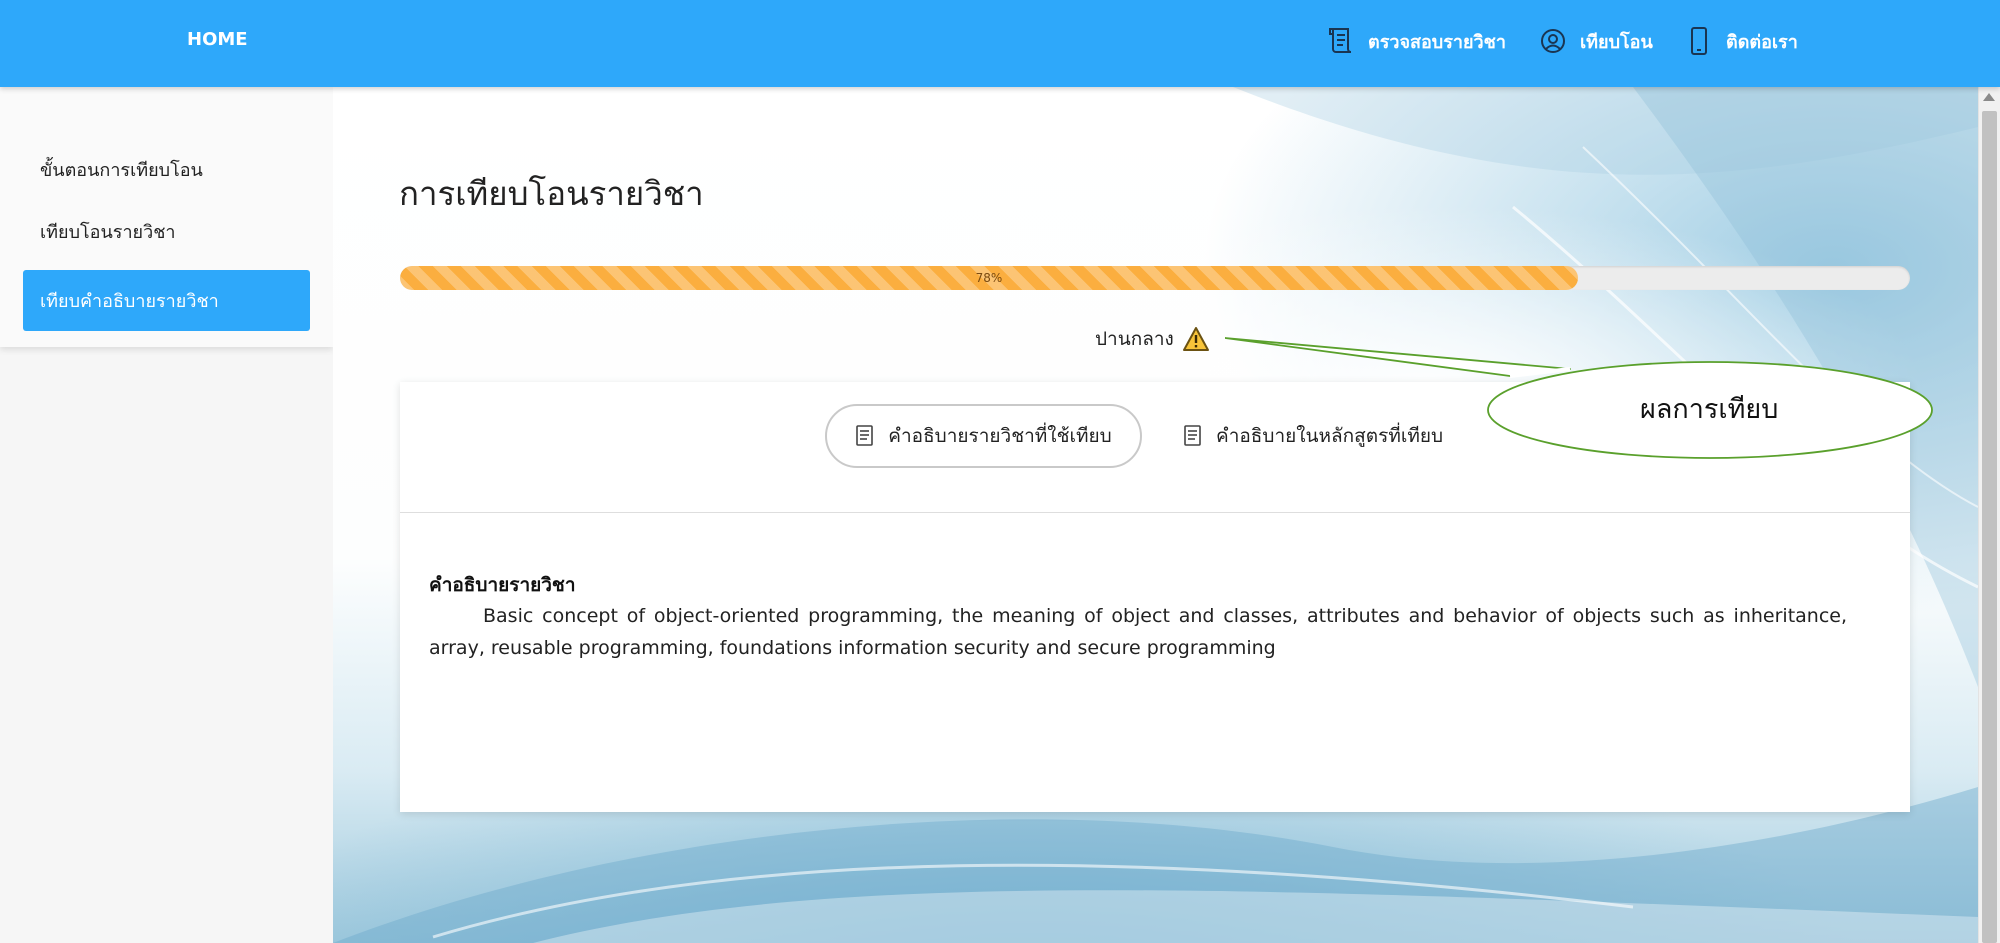  What do you see at coordinates (1341, 41) in the screenshot?
I see `scroll-icon` at bounding box center [1341, 41].